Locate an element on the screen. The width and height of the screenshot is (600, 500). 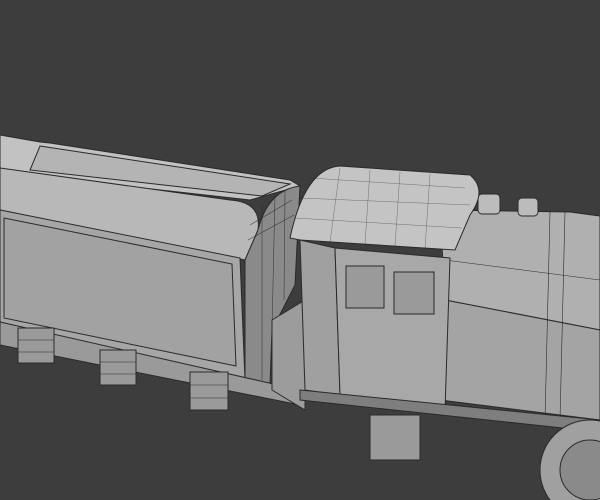
steam-dome is located at coordinates (489, 204).